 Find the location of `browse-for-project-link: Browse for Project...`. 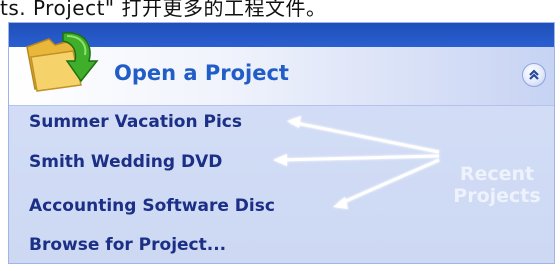

browse-for-project-link: Browse for Project... is located at coordinates (127, 245).